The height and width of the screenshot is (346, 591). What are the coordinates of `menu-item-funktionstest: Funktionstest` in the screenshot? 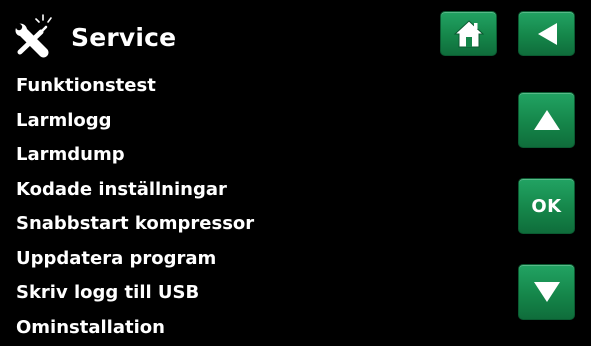 It's located at (256, 87).